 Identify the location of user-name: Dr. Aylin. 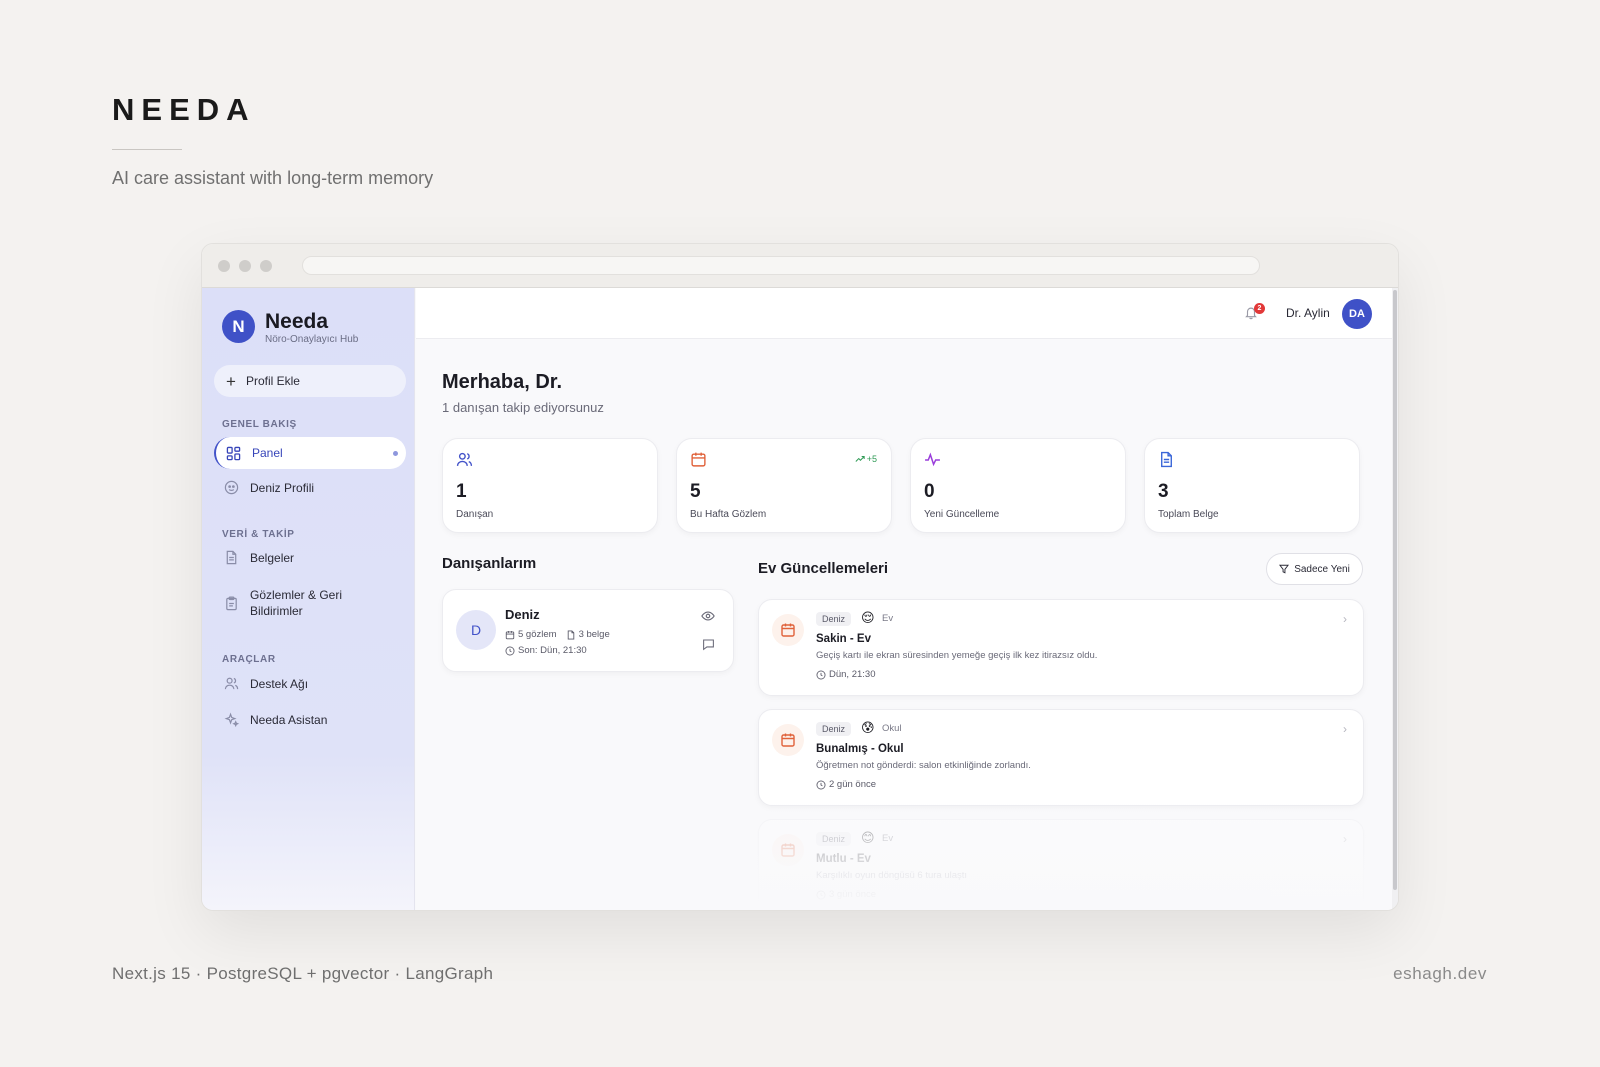
(1308, 313).